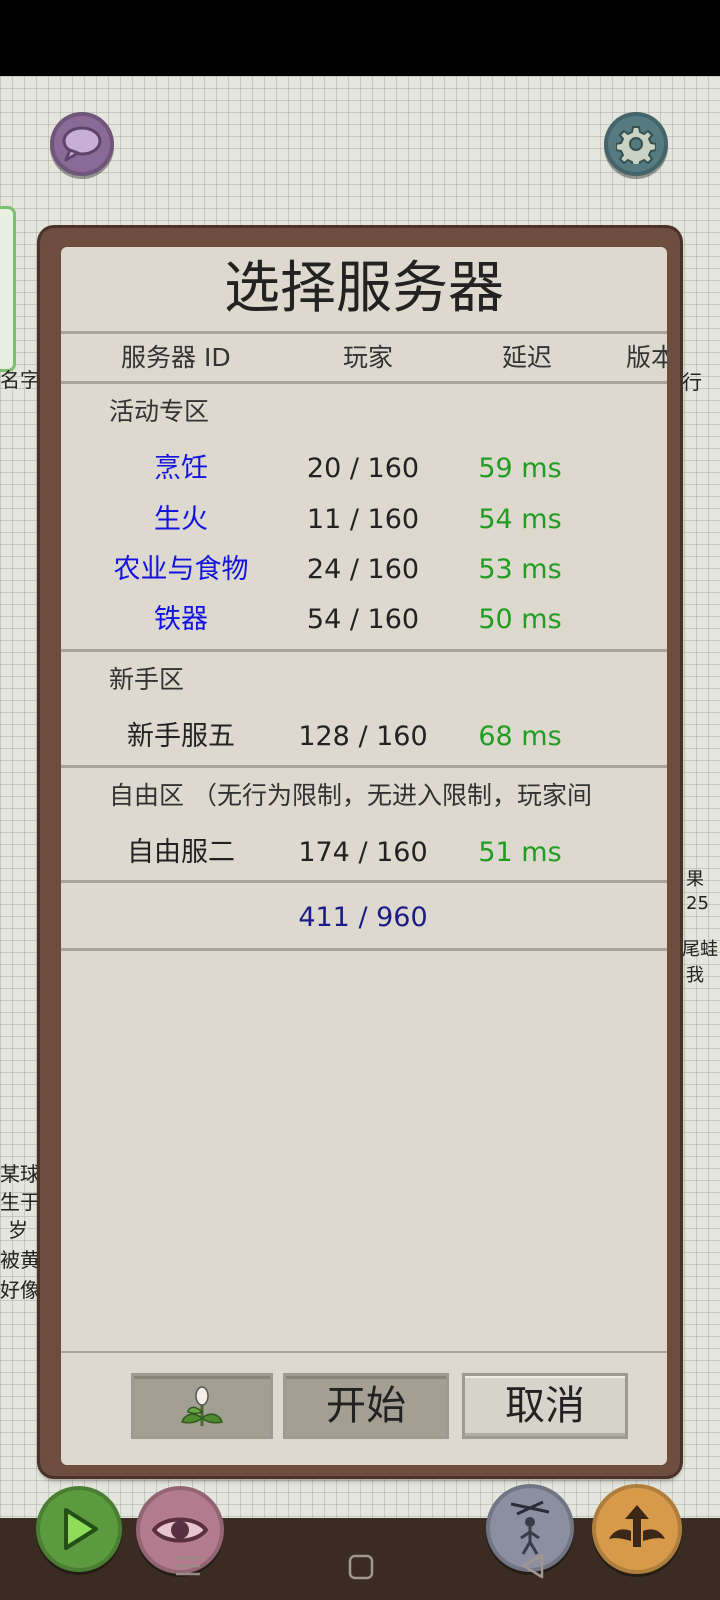 This screenshot has width=720, height=1600. I want to click on server-name: 自由服二, so click(181, 852).